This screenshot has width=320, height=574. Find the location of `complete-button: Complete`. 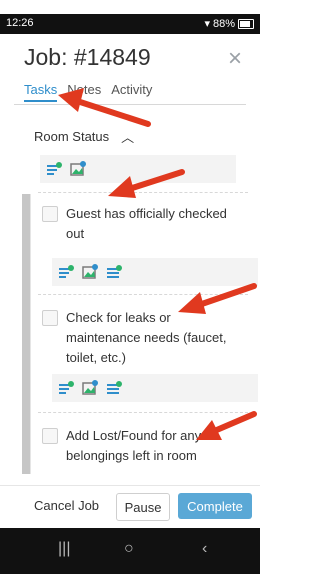

complete-button: Complete is located at coordinates (215, 506).